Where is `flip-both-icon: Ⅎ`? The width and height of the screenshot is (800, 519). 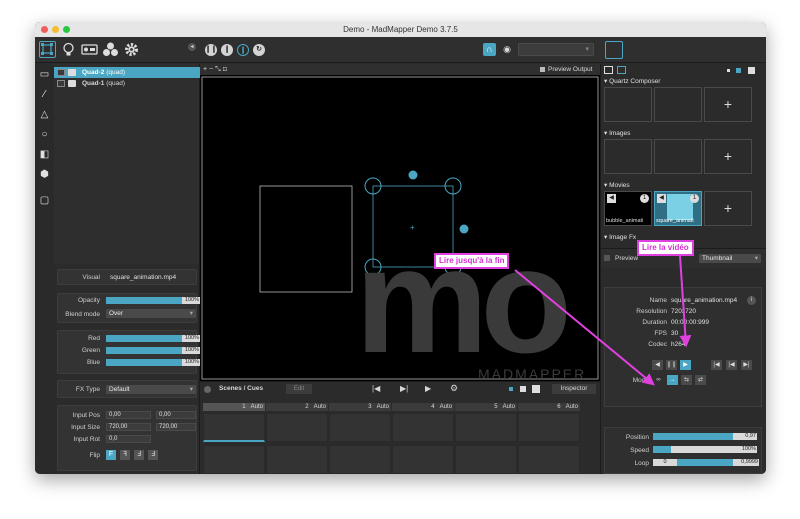
flip-both-icon: Ⅎ is located at coordinates (139, 455).